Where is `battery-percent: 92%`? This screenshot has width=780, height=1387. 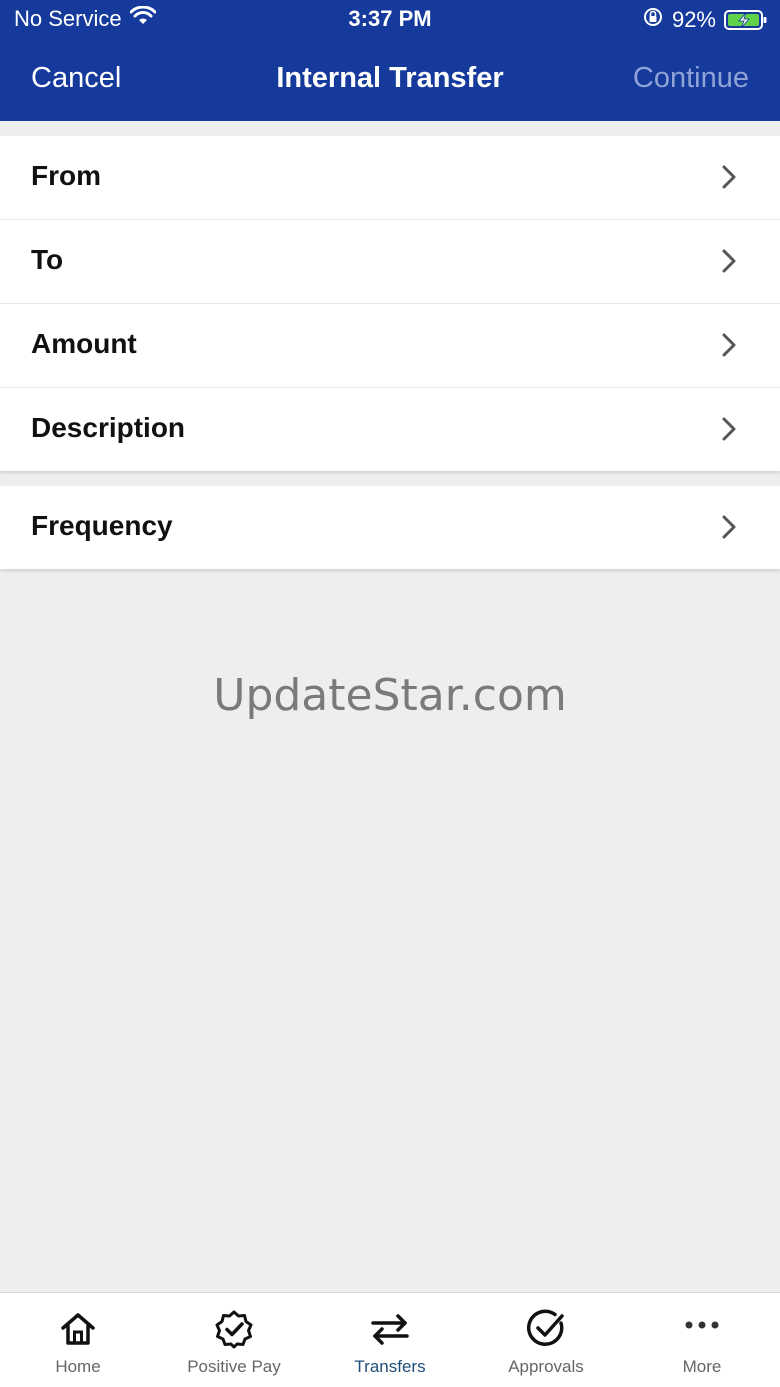 battery-percent: 92% is located at coordinates (693, 19).